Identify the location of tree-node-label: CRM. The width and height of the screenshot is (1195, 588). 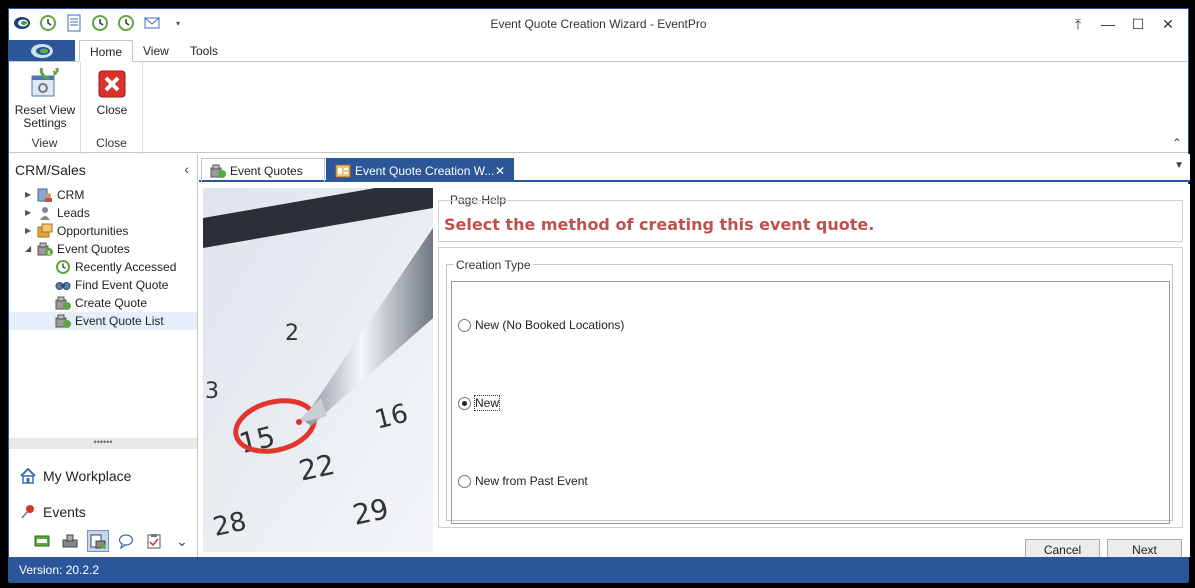
(71, 195).